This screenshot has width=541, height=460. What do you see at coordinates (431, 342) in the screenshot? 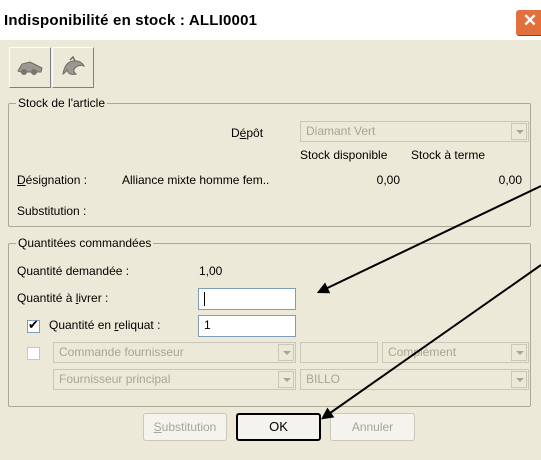
I see `arrow-to-ok-button` at bounding box center [431, 342].